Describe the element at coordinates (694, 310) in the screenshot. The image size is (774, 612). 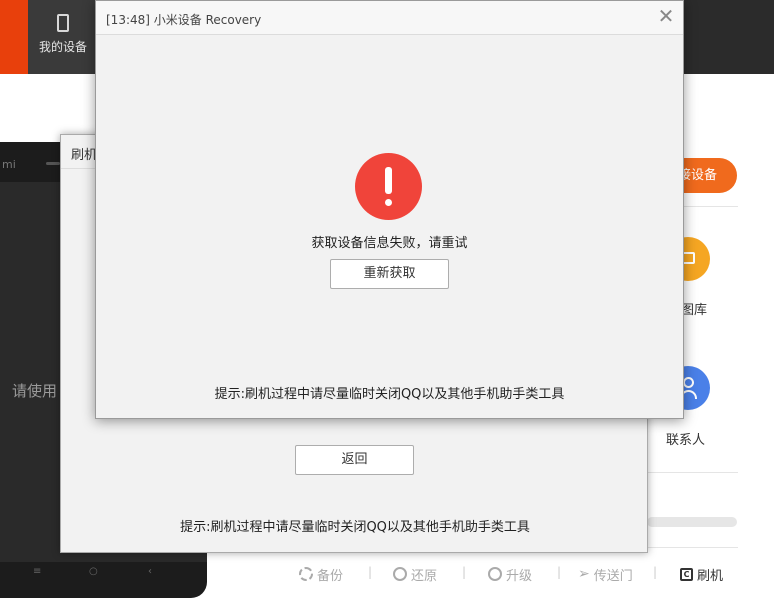
I see `gallery-label: 图库` at that location.